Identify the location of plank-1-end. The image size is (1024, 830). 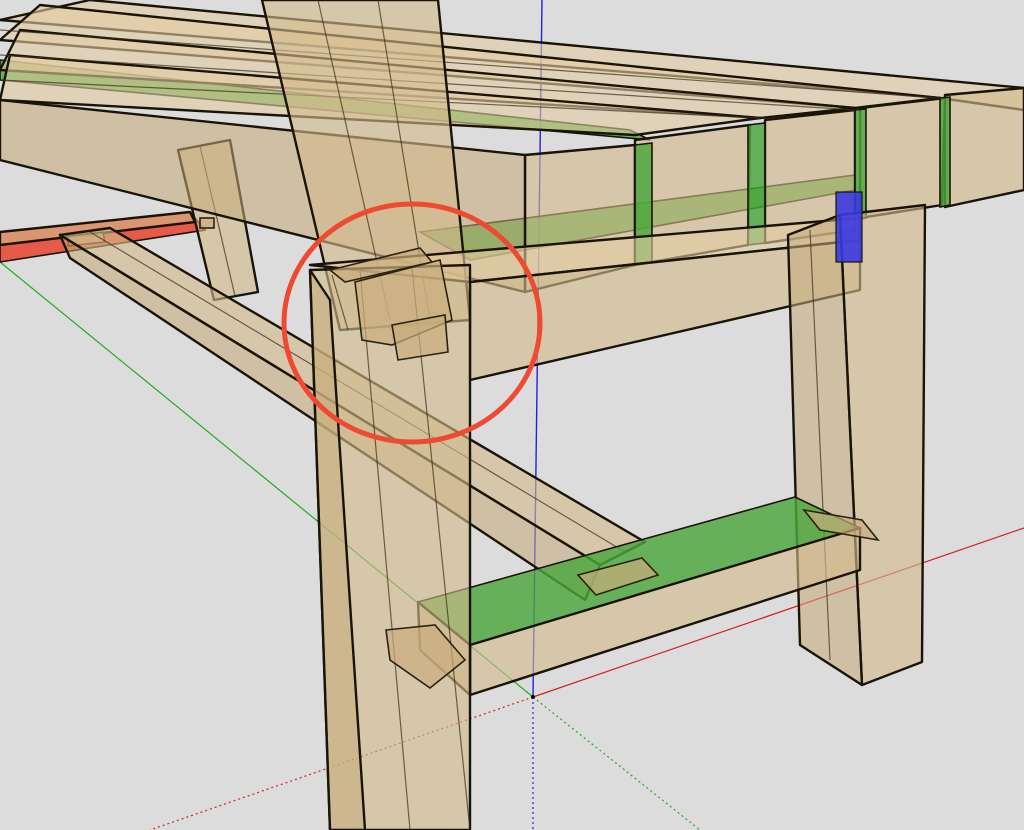
(902, 158).